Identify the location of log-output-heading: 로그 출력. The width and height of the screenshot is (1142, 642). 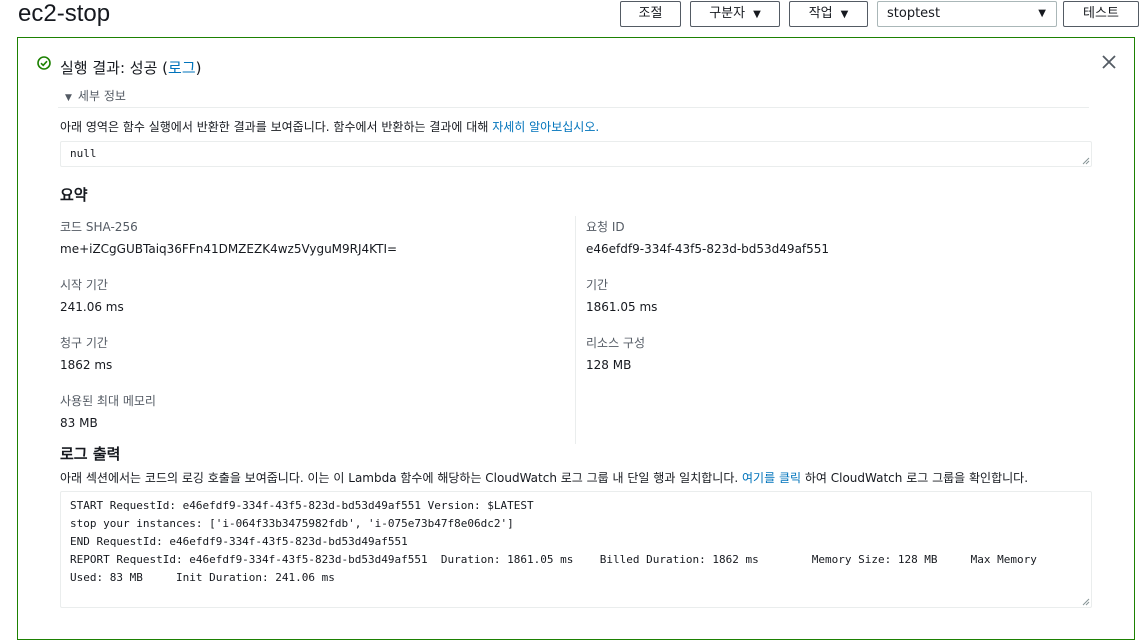
(90, 454).